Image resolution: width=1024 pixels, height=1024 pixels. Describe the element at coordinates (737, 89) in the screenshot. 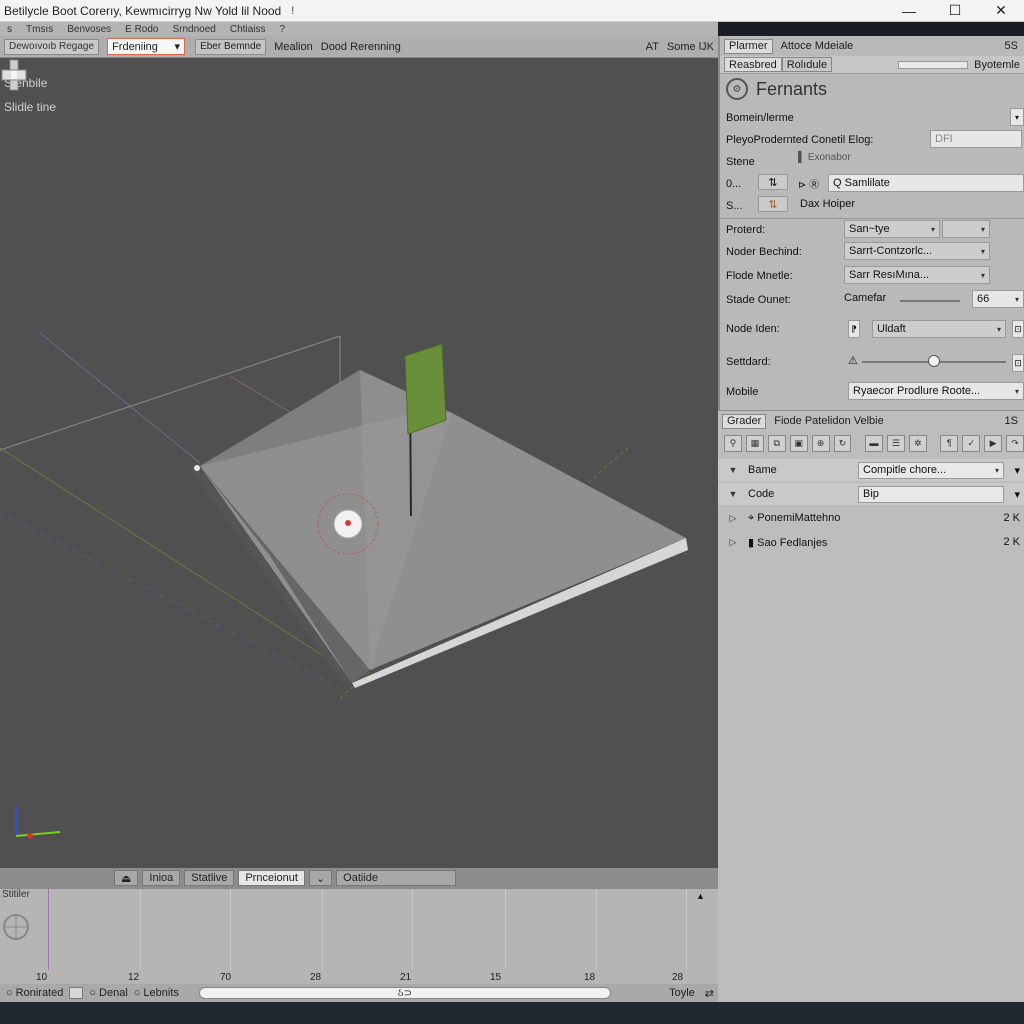

I see `gear-icon: ⚙` at that location.